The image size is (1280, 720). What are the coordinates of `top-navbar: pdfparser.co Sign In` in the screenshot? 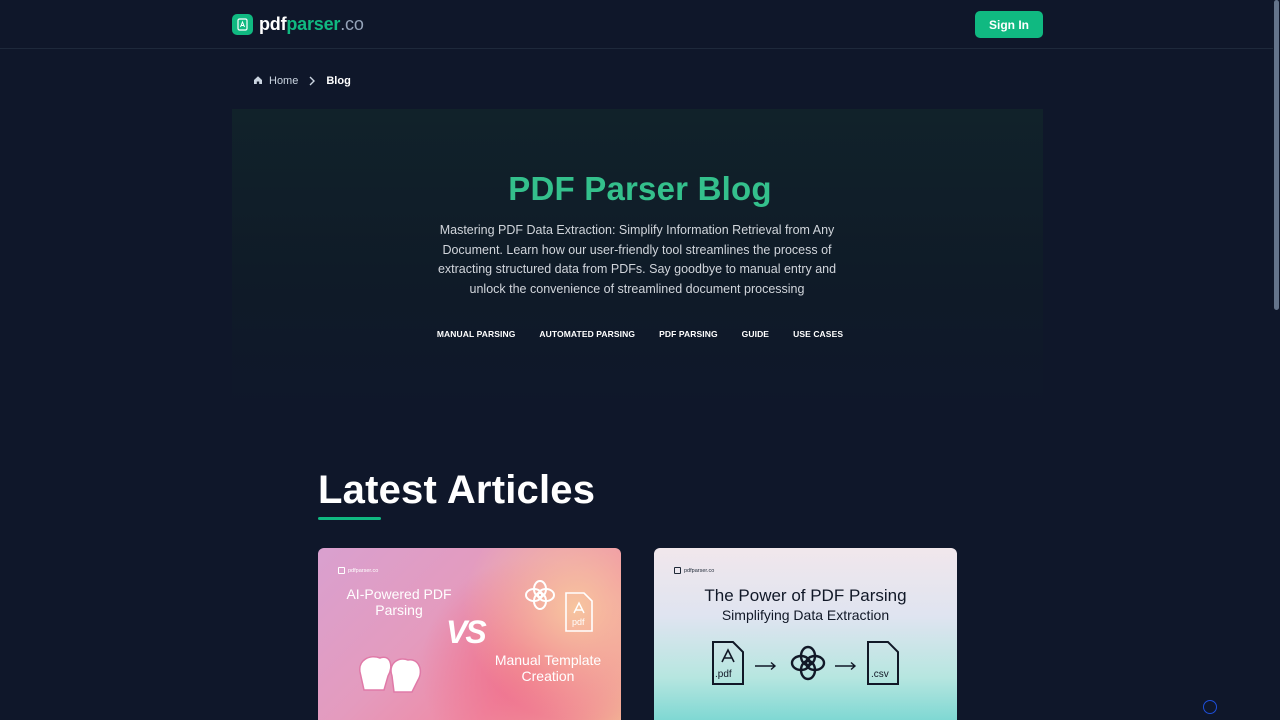 It's located at (640, 24).